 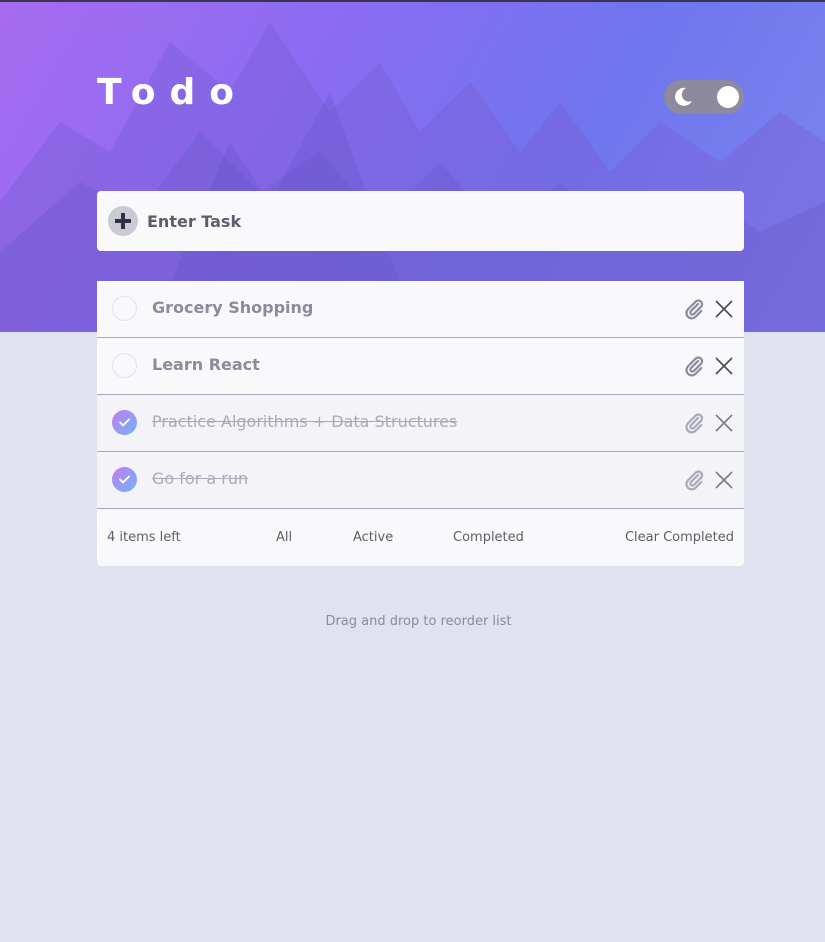 What do you see at coordinates (728, 97) in the screenshot?
I see `toggle-knob` at bounding box center [728, 97].